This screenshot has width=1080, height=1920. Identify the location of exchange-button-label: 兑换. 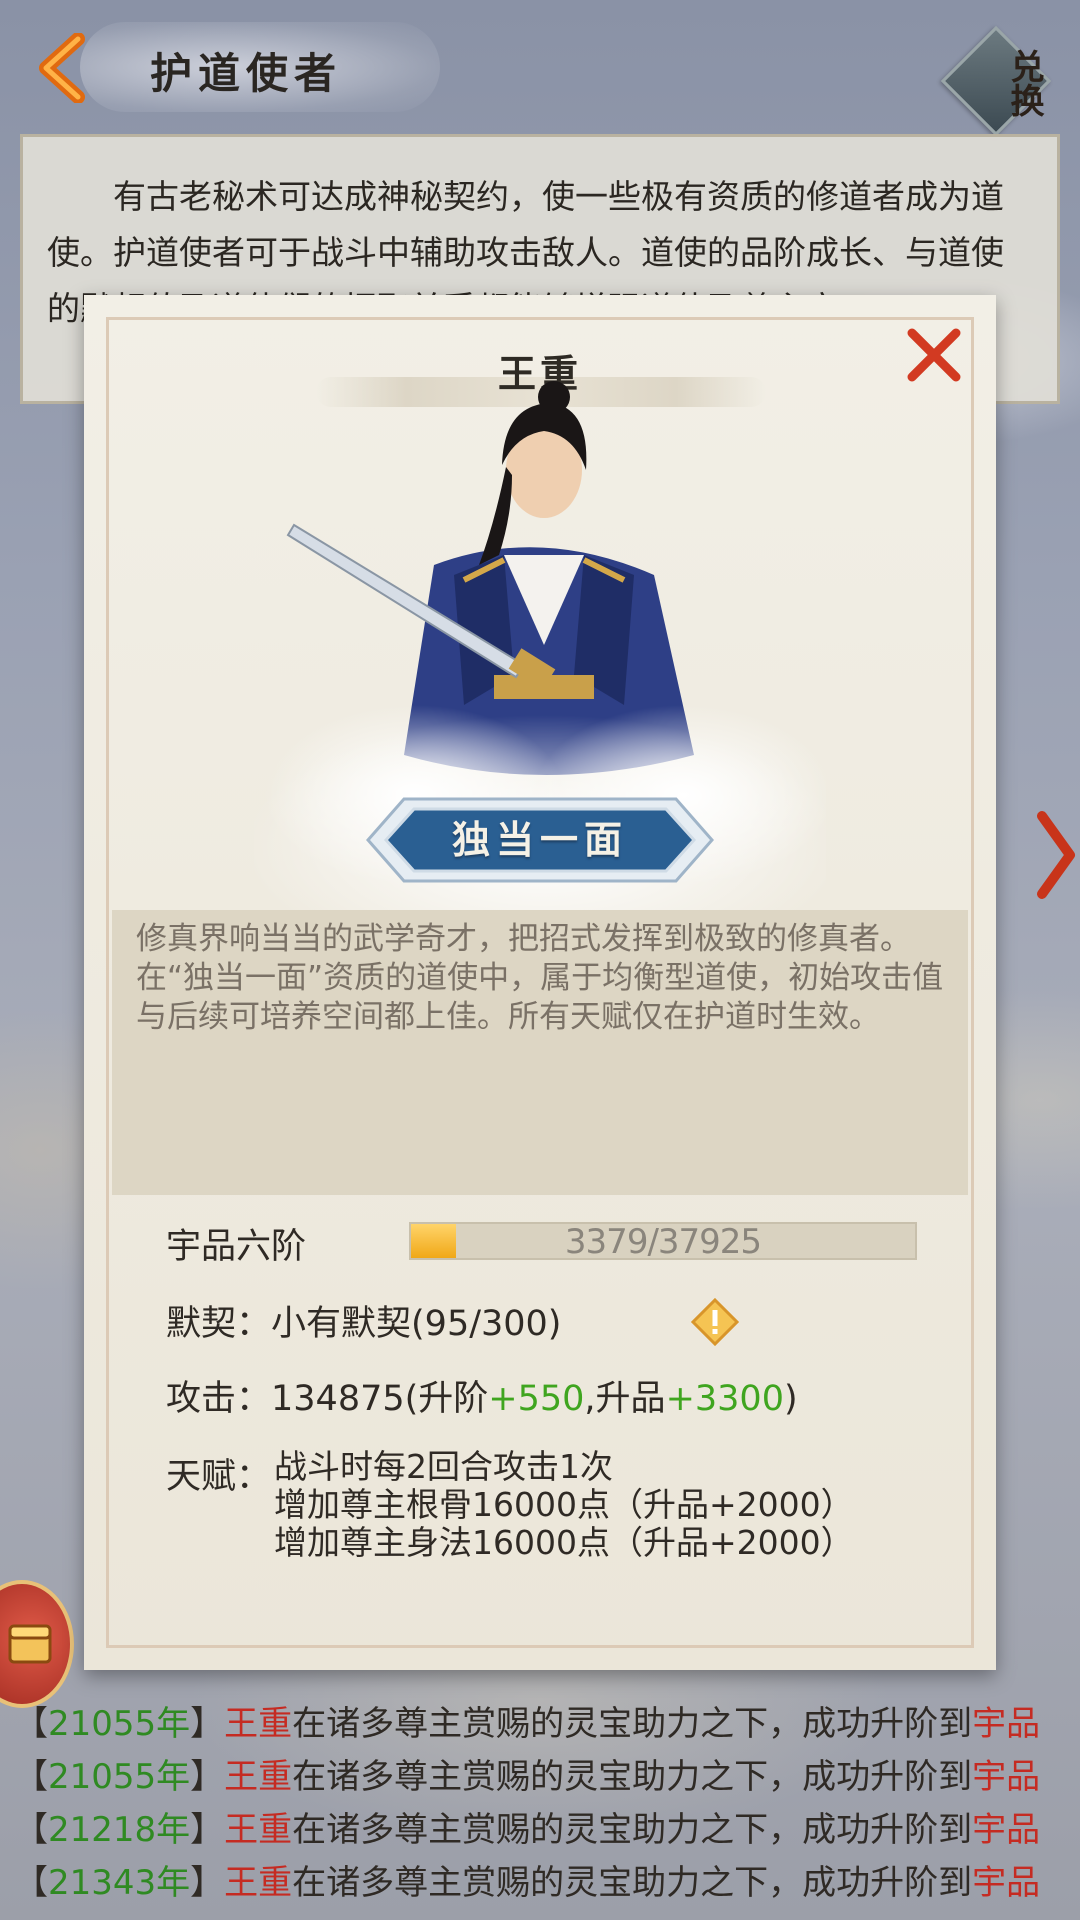
(1024, 83).